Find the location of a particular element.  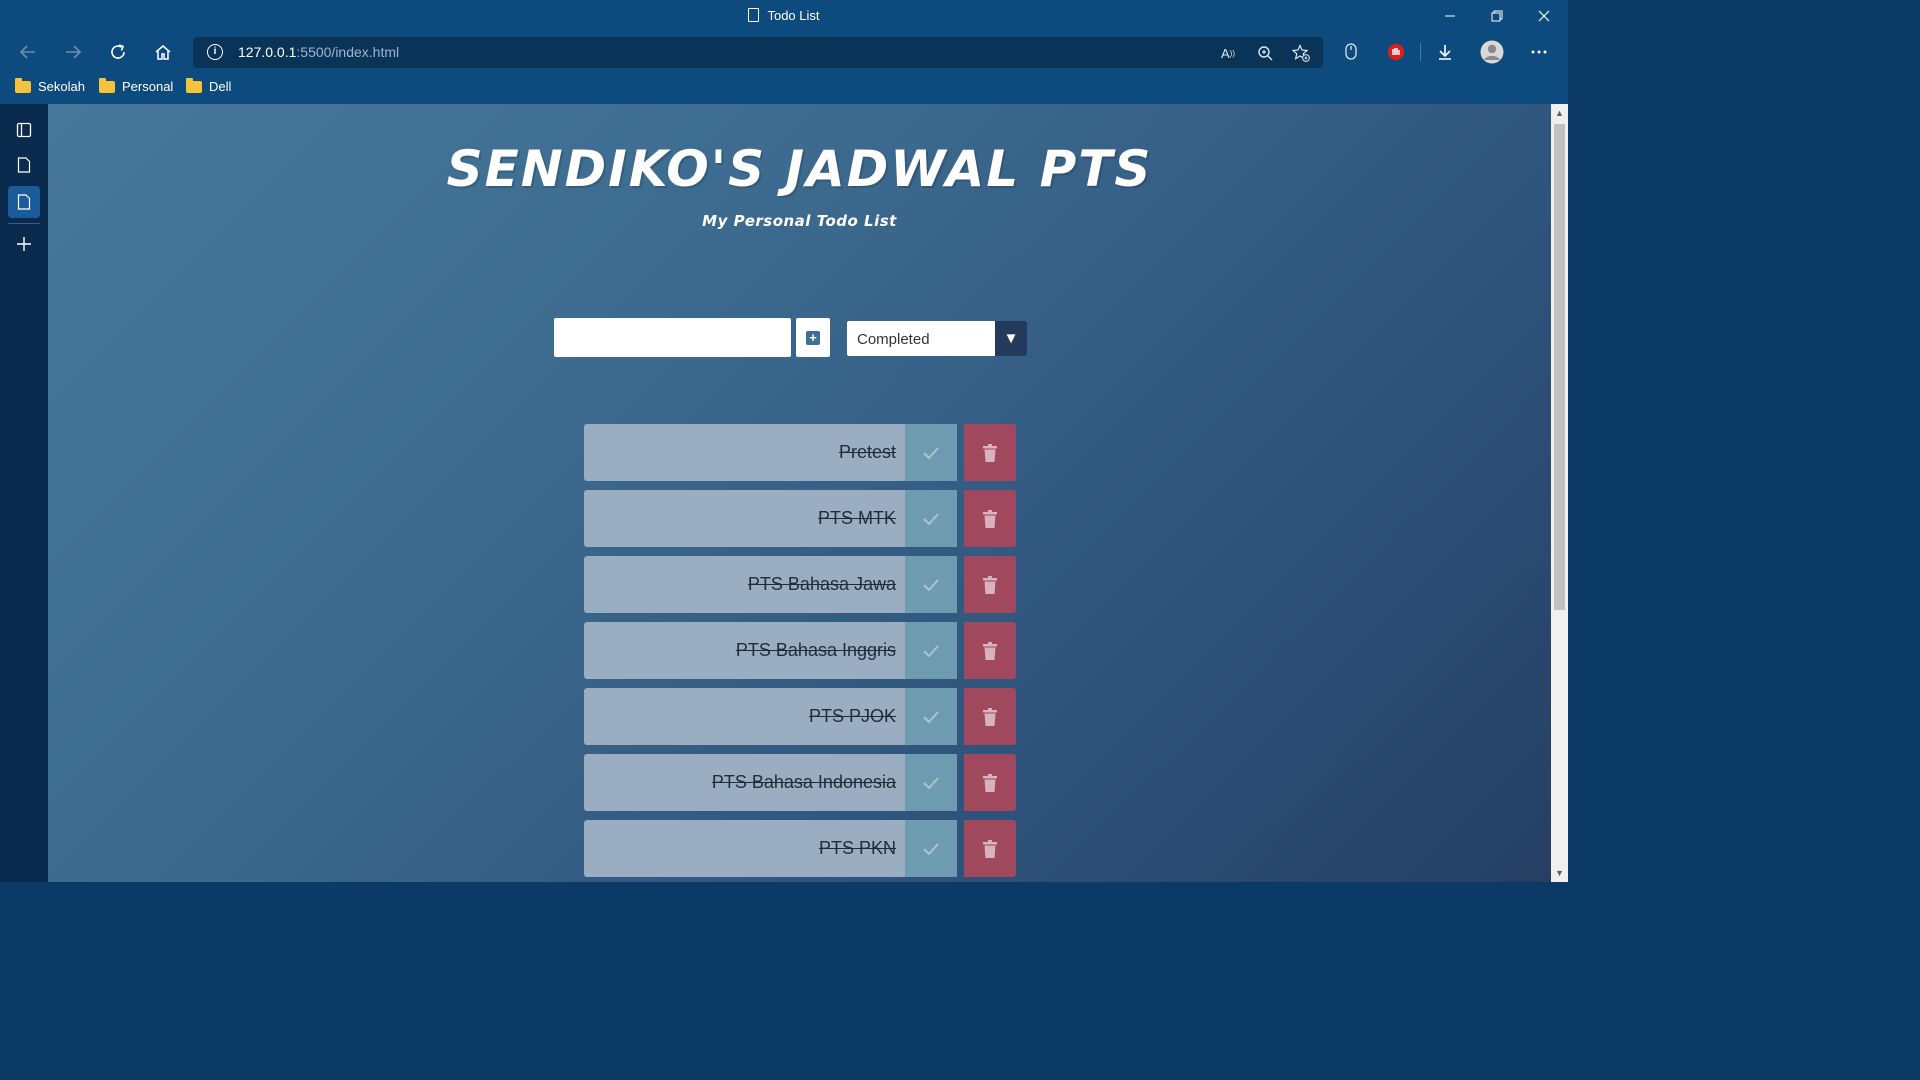

todo-item: PTS MTK is located at coordinates (800, 518).